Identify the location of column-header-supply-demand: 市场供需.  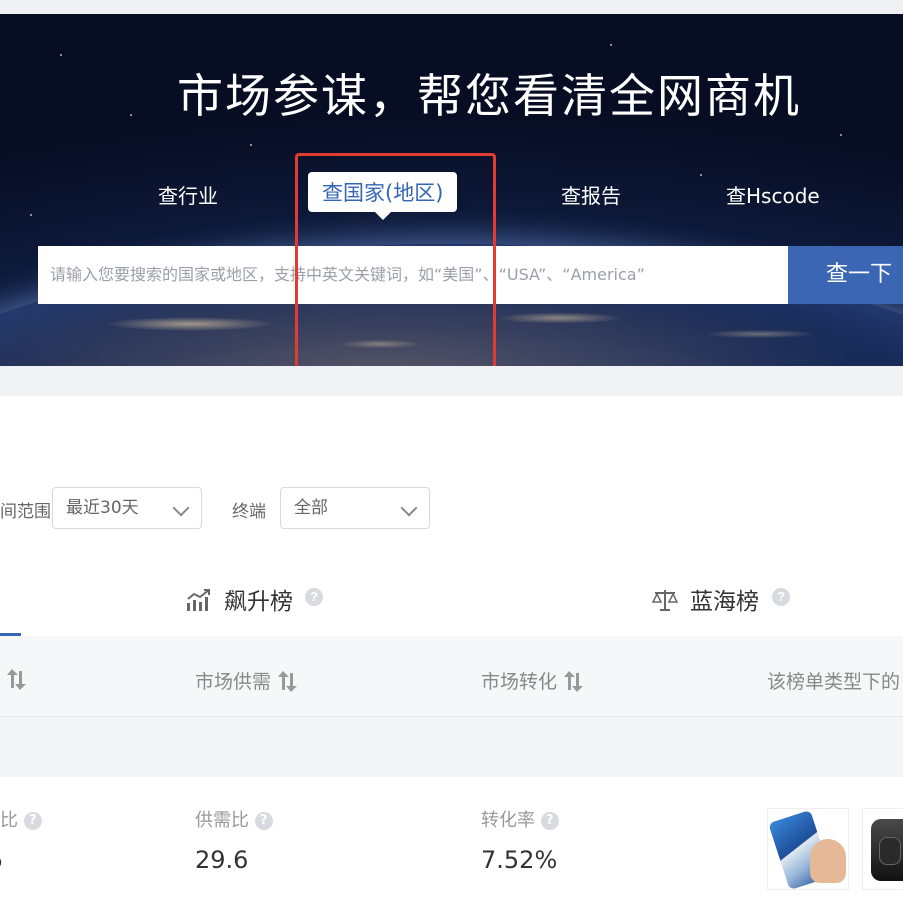
(247, 680).